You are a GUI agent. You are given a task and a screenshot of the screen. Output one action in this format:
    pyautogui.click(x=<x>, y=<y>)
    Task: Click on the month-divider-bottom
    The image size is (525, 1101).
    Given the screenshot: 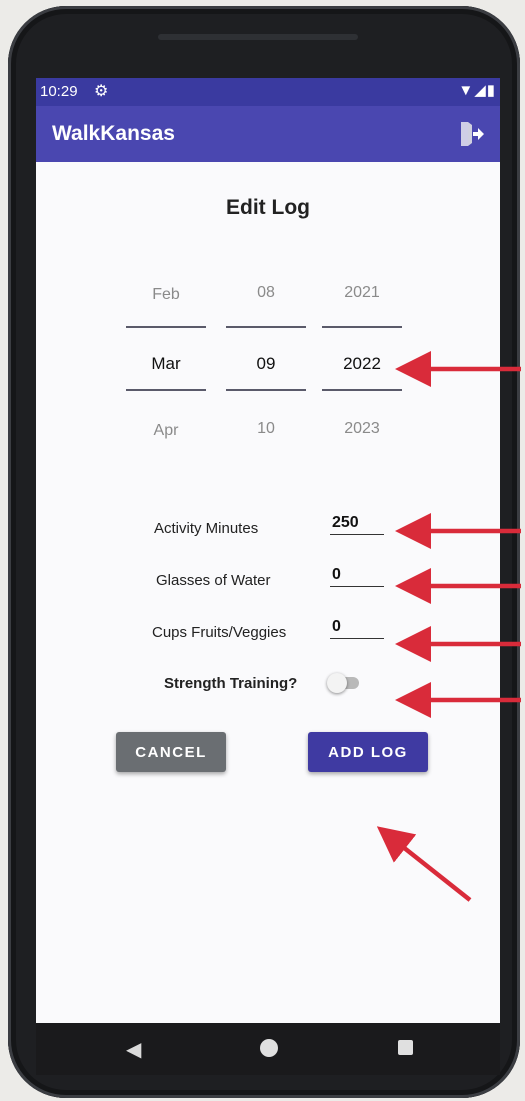 What is the action you would take?
    pyautogui.click(x=166, y=390)
    